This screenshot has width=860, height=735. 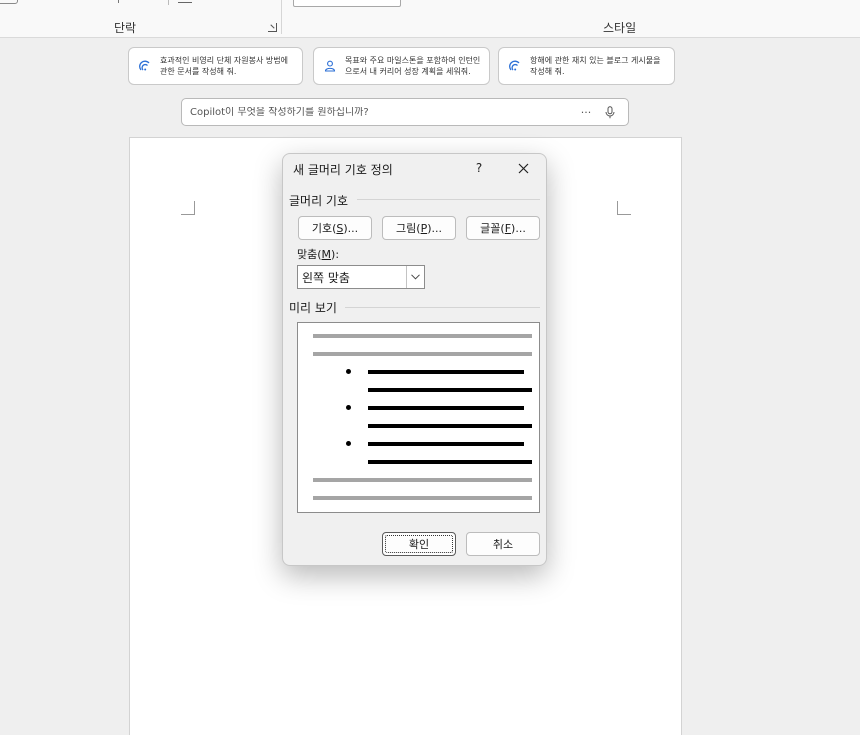 What do you see at coordinates (330, 66) in the screenshot?
I see `person-icon` at bounding box center [330, 66].